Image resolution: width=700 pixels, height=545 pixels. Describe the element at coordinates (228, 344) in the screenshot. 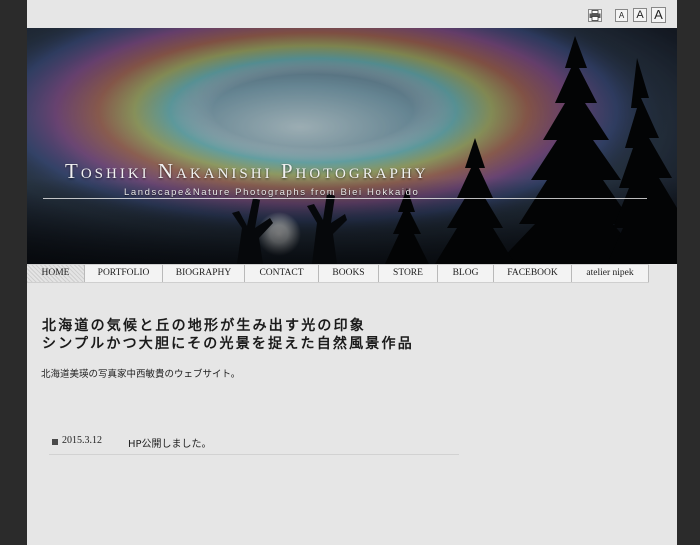

I see `headline-line-2: シンプルかつ大胆にその光景を捉えた自然風景作品` at that location.